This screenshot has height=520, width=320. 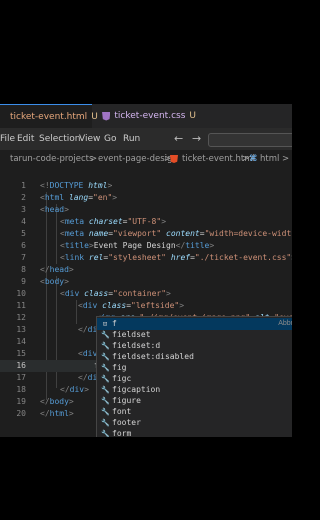 What do you see at coordinates (25, 139) in the screenshot?
I see `menu-edit: Edit` at bounding box center [25, 139].